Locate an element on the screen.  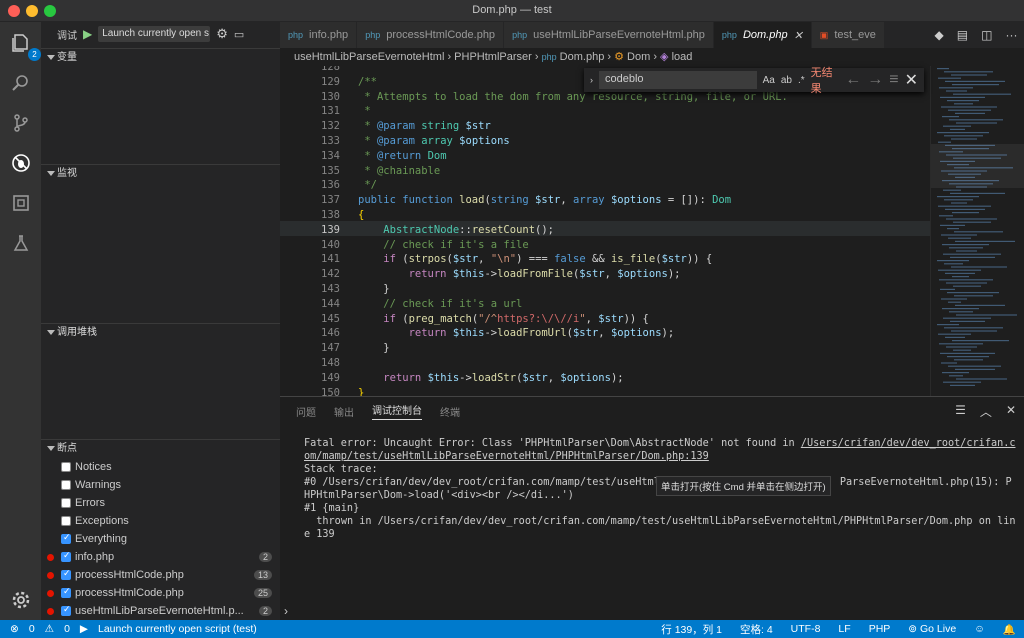
close-find-icon: ✕ is located at coordinates (911, 80).